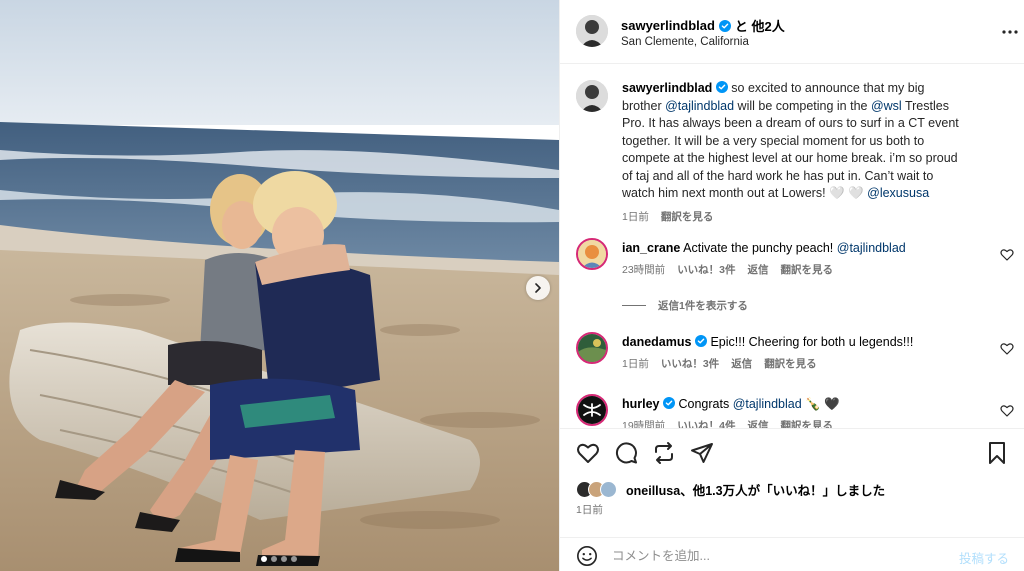 This screenshot has width=1024, height=571. What do you see at coordinates (641, 404) in the screenshot?
I see `comment-username: hurley` at bounding box center [641, 404].